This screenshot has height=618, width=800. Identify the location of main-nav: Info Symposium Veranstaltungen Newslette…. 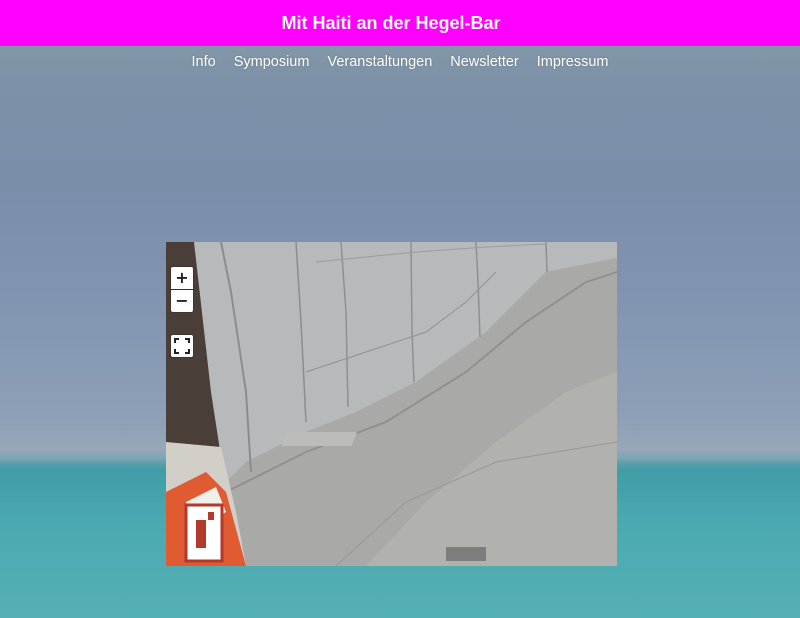
(400, 64).